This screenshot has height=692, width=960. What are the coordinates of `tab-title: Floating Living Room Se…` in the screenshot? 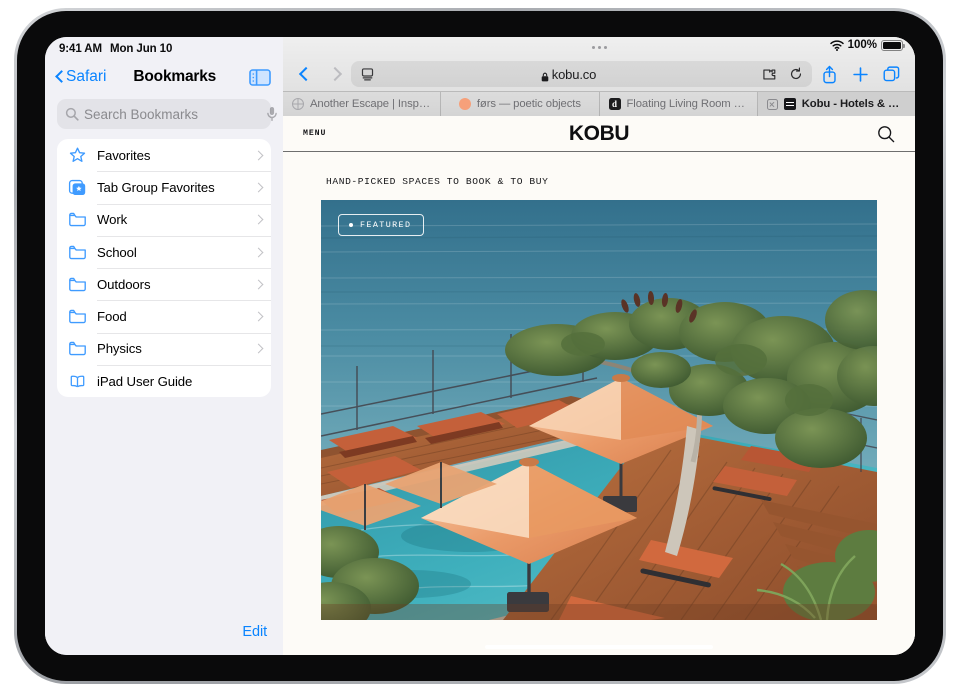 It's located at (687, 104).